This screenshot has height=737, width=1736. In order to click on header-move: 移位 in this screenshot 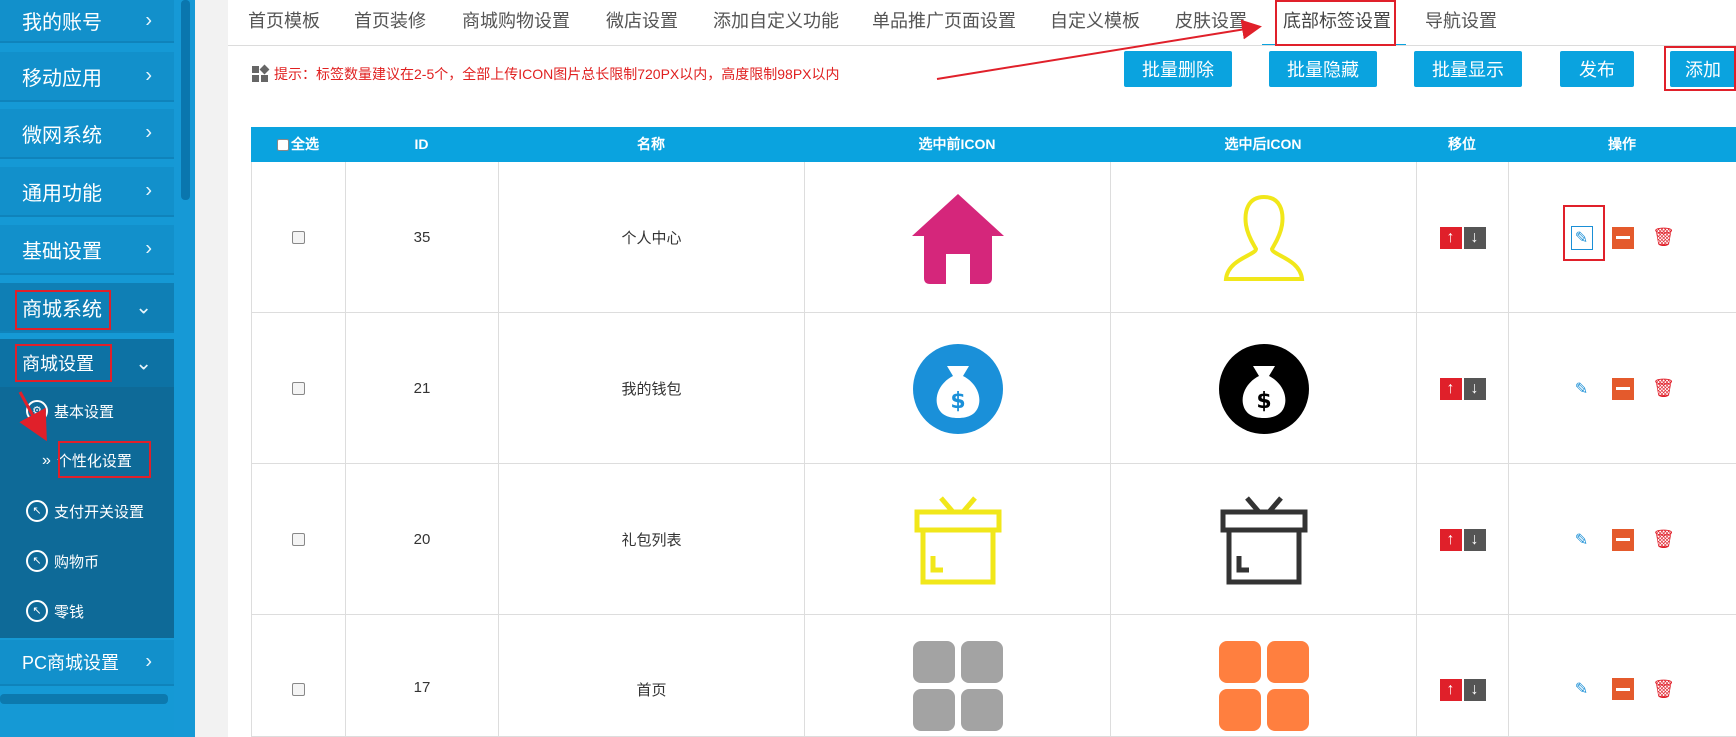, I will do `click(1462, 144)`.